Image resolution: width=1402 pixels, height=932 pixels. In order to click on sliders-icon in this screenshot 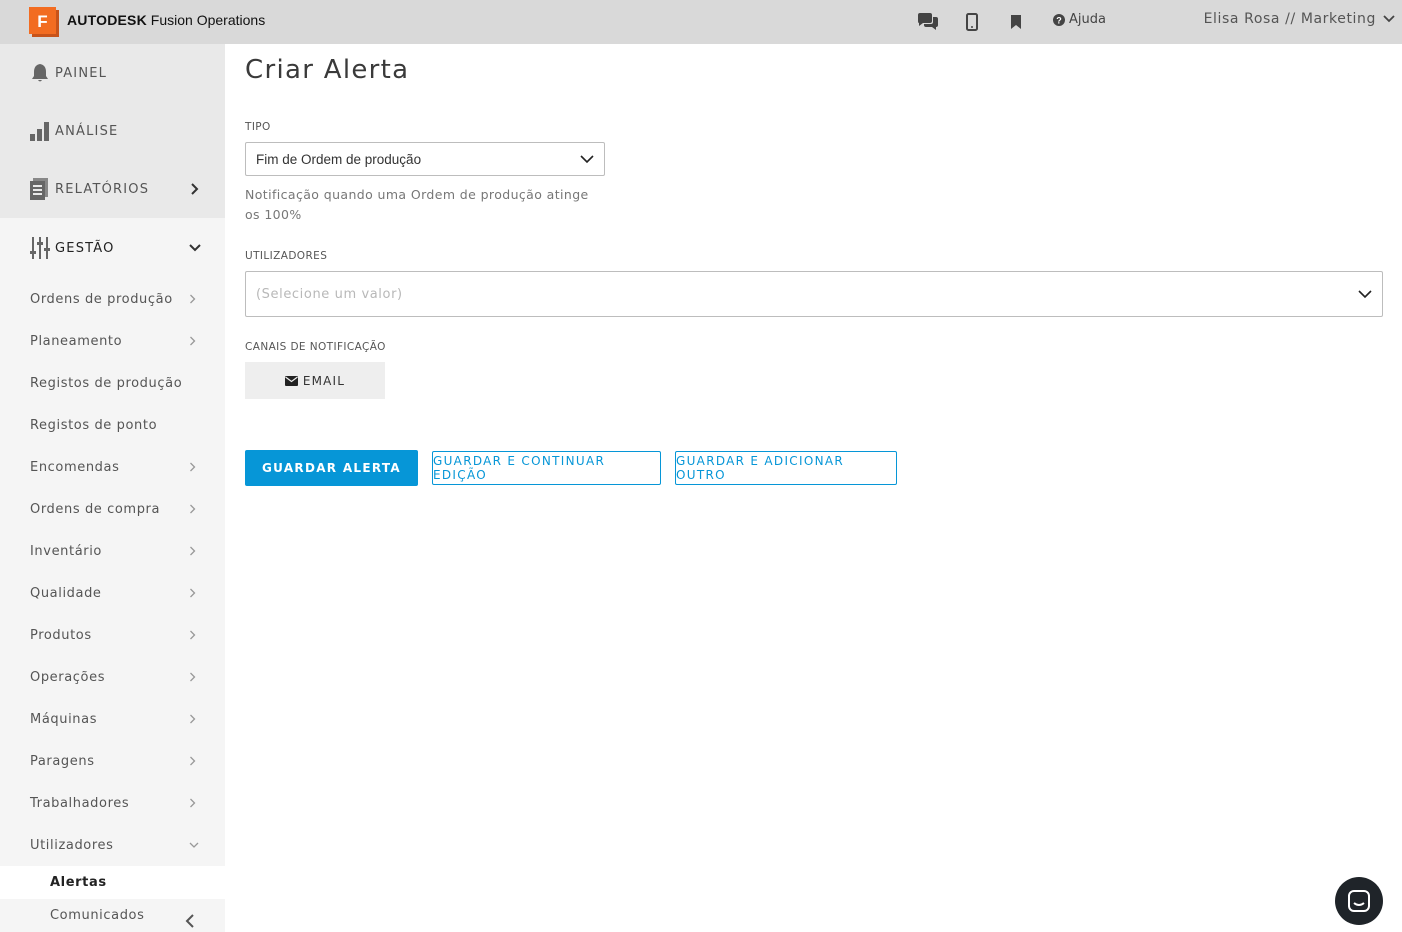, I will do `click(40, 248)`.